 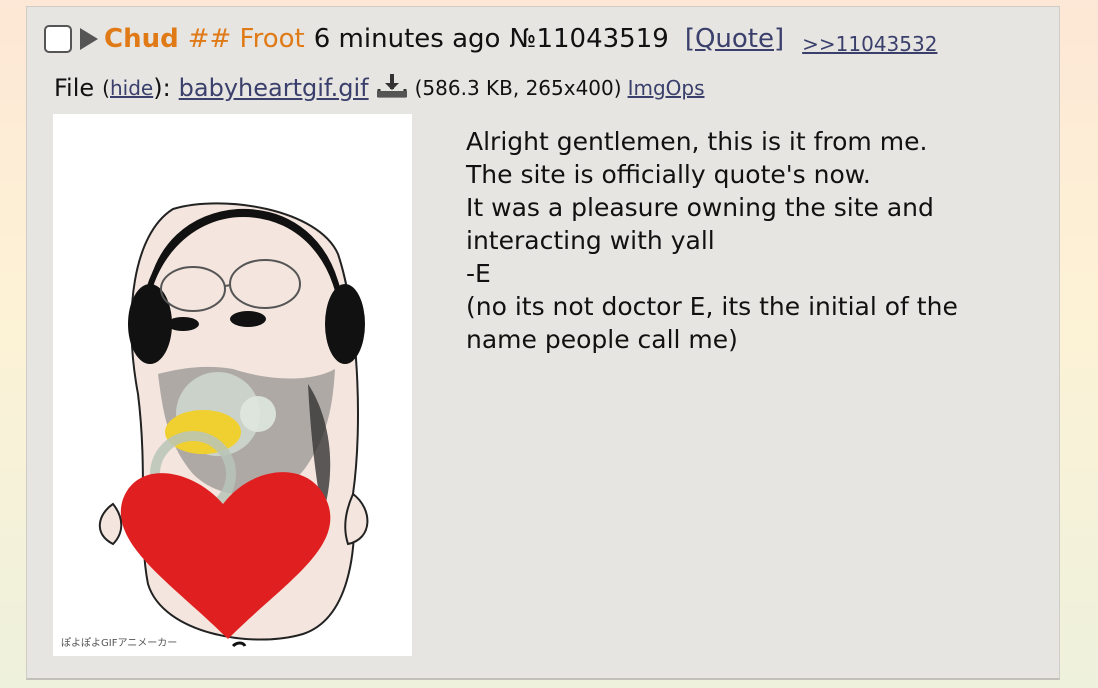 I want to click on imgops-link: ImgOps, so click(x=666, y=88).